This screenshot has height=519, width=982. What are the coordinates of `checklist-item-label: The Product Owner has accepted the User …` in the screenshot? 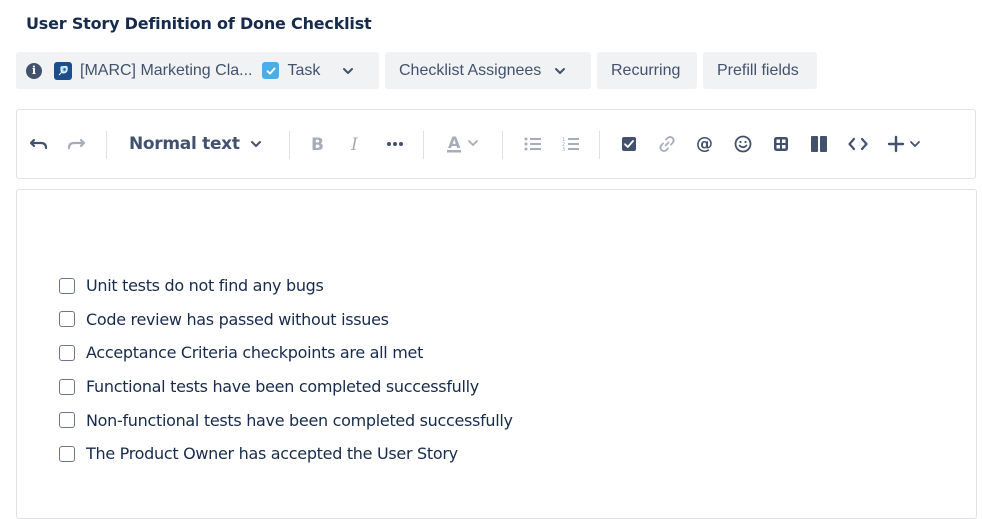 It's located at (272, 453).